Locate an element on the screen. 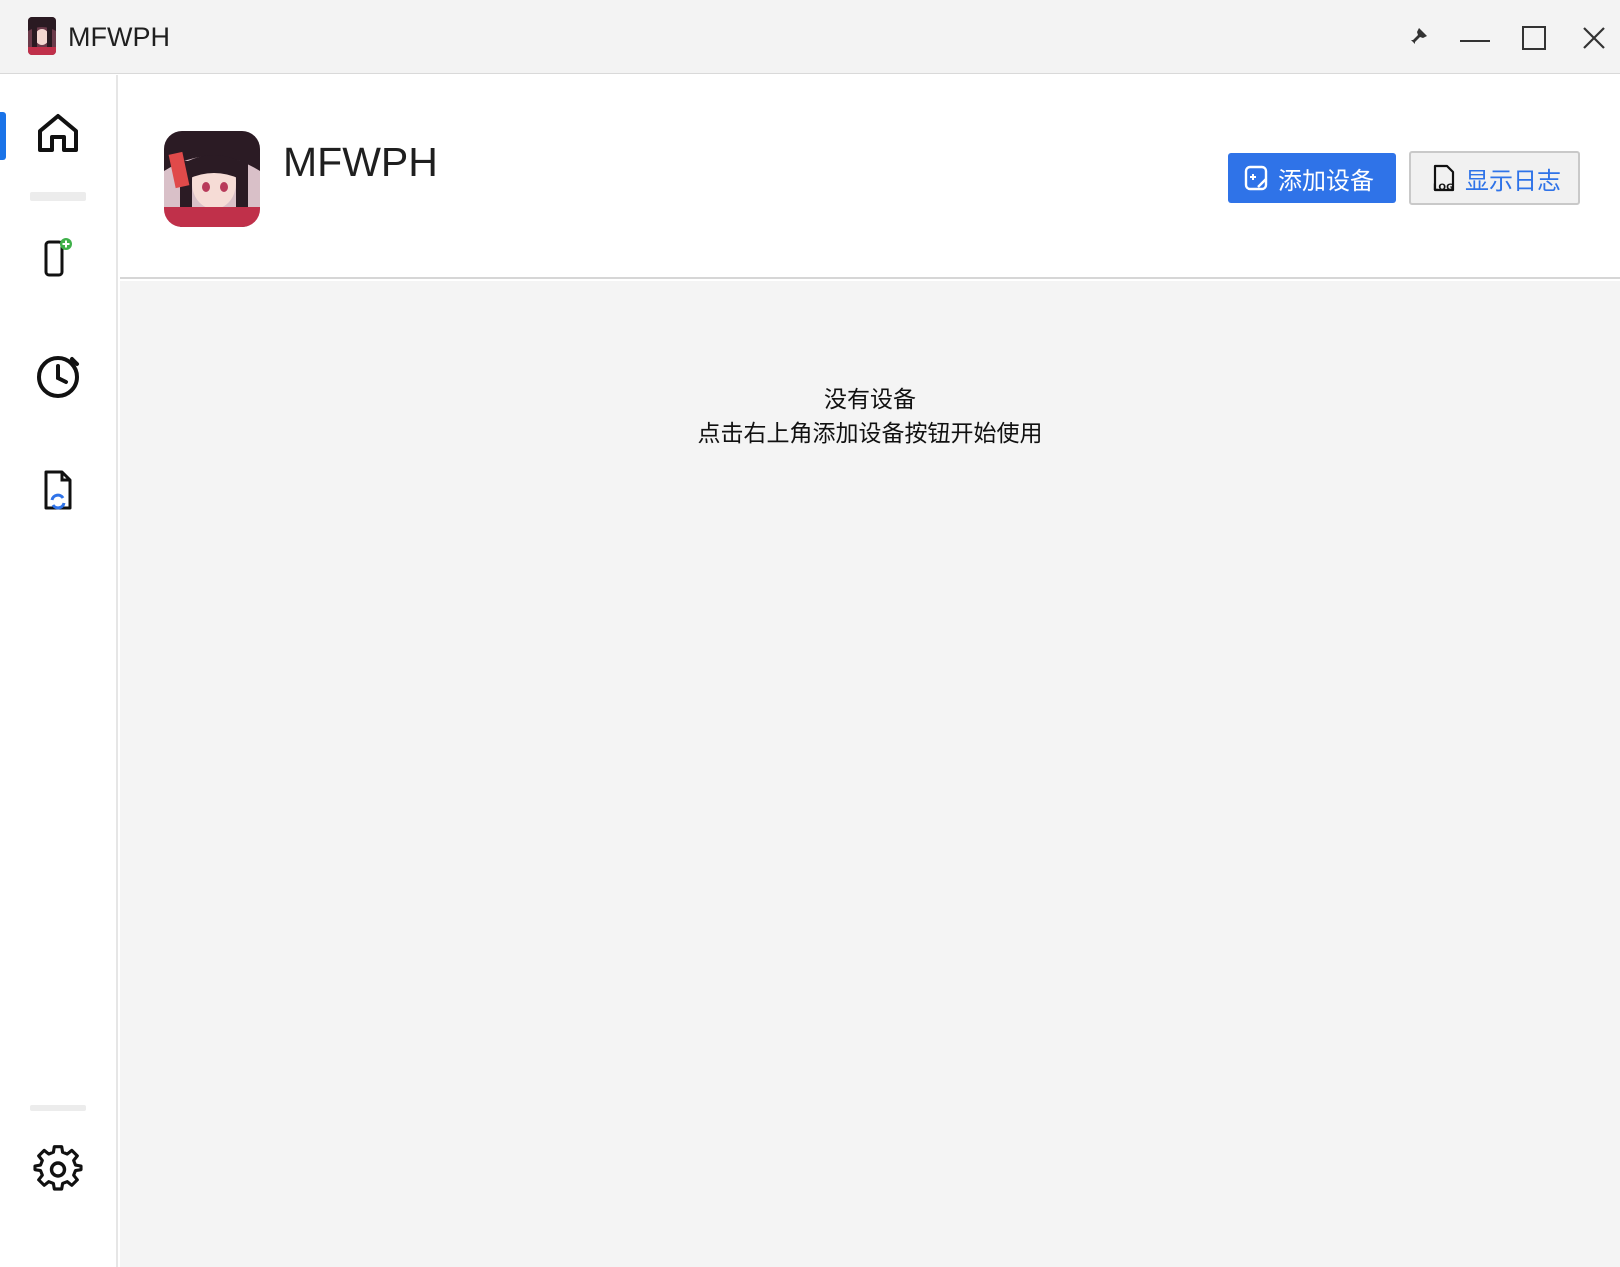  pin-button is located at coordinates (1417, 38).